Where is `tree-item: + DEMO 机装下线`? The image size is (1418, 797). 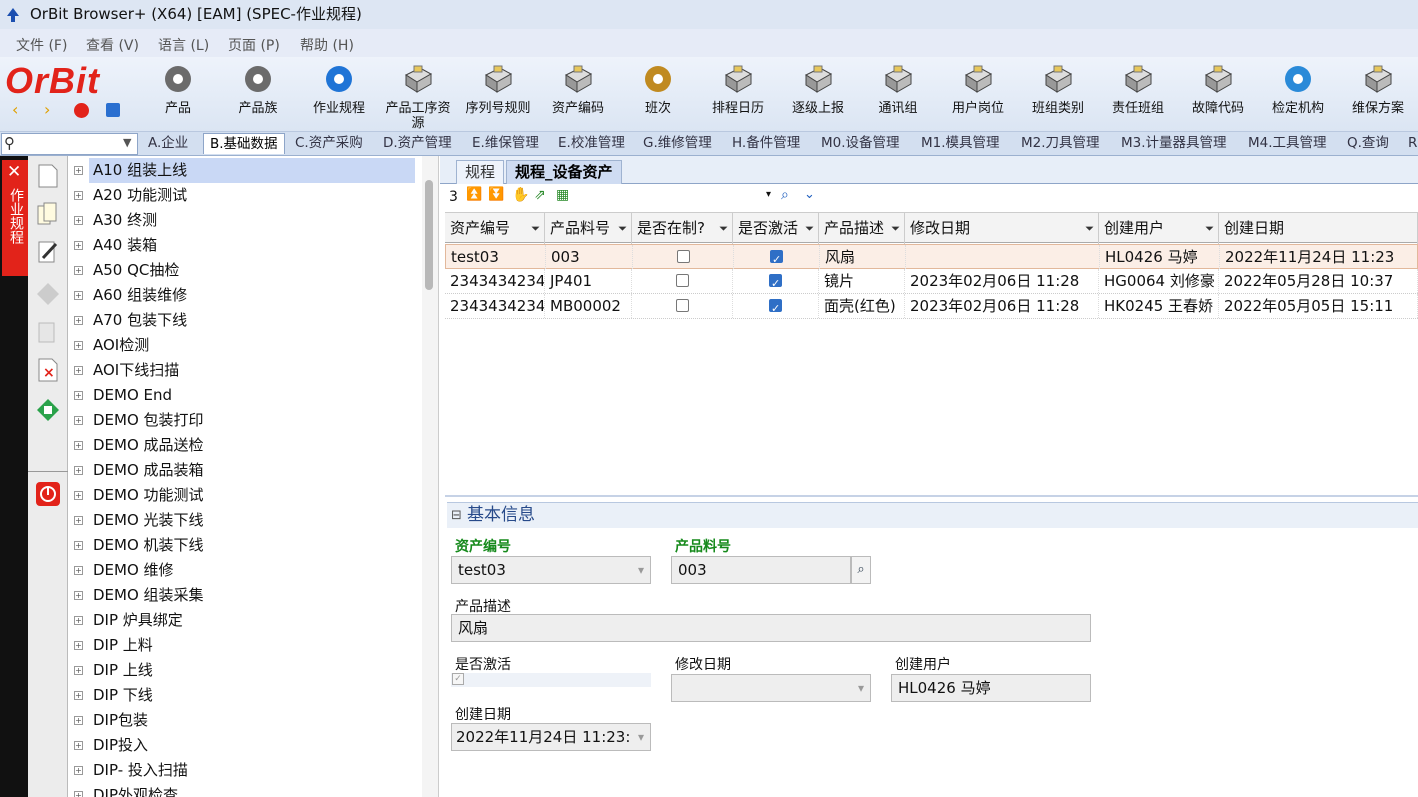 tree-item: + DEMO 机装下线 is located at coordinates (244, 545).